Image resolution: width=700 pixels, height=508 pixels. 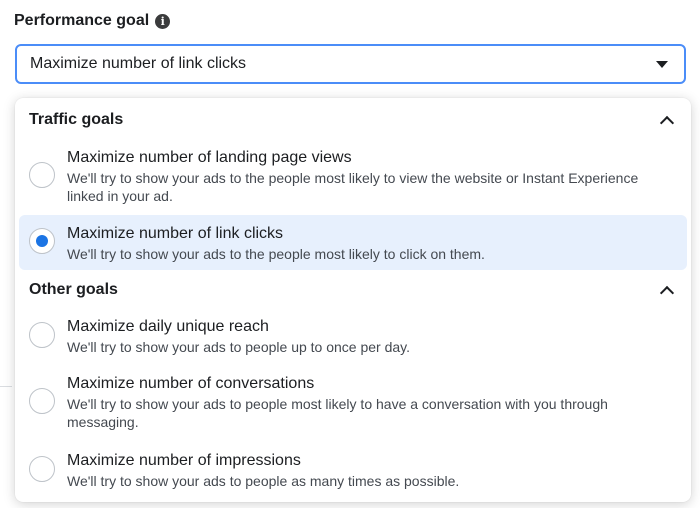 I want to click on radio-impressions, so click(x=42, y=469).